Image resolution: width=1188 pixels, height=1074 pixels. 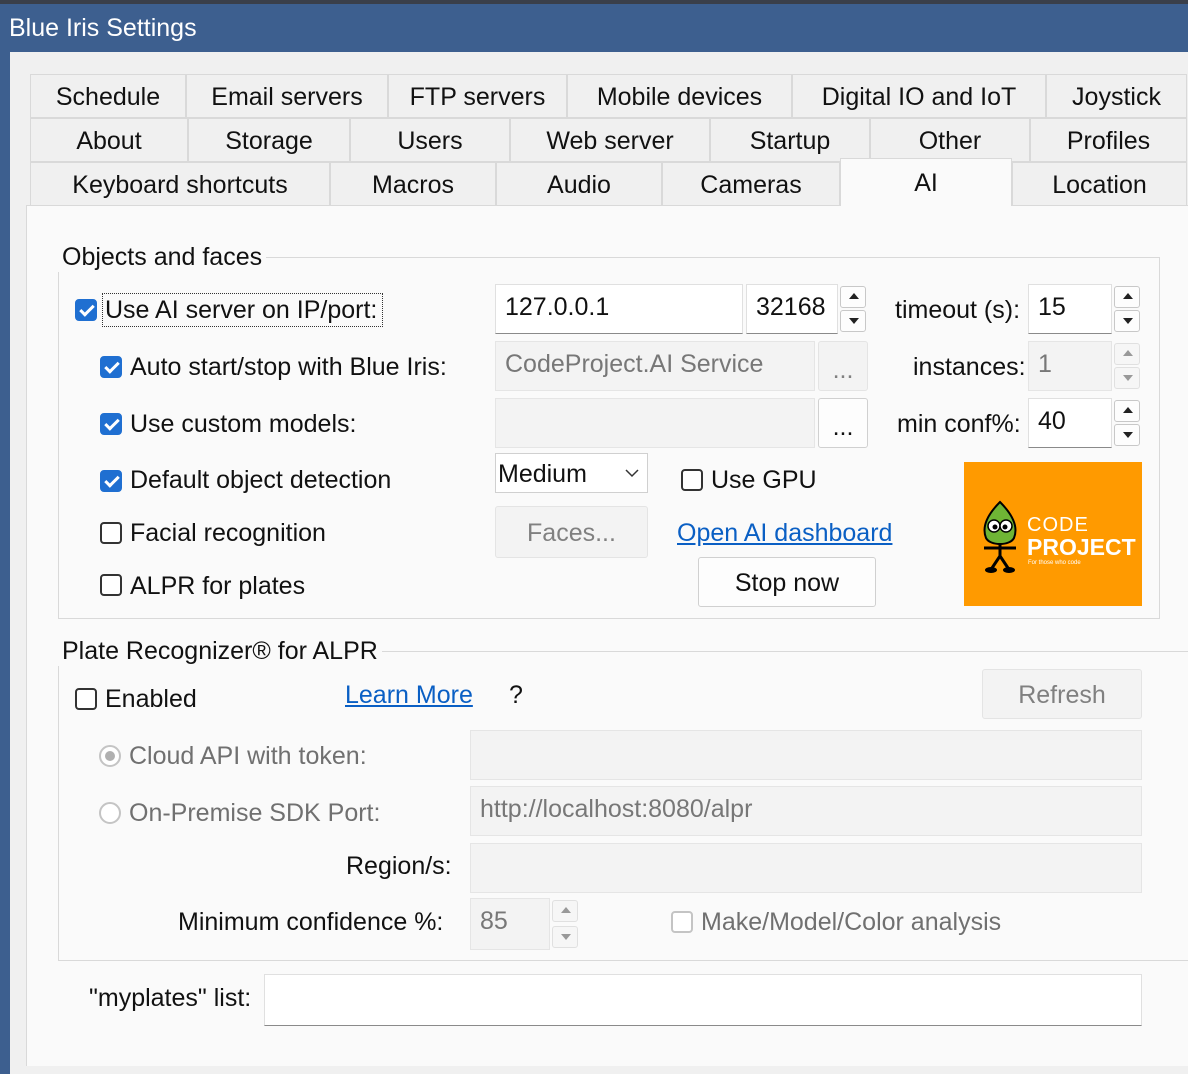 What do you see at coordinates (784, 533) in the screenshot?
I see `open-ai-dashboard-link: Open AI dashboard` at bounding box center [784, 533].